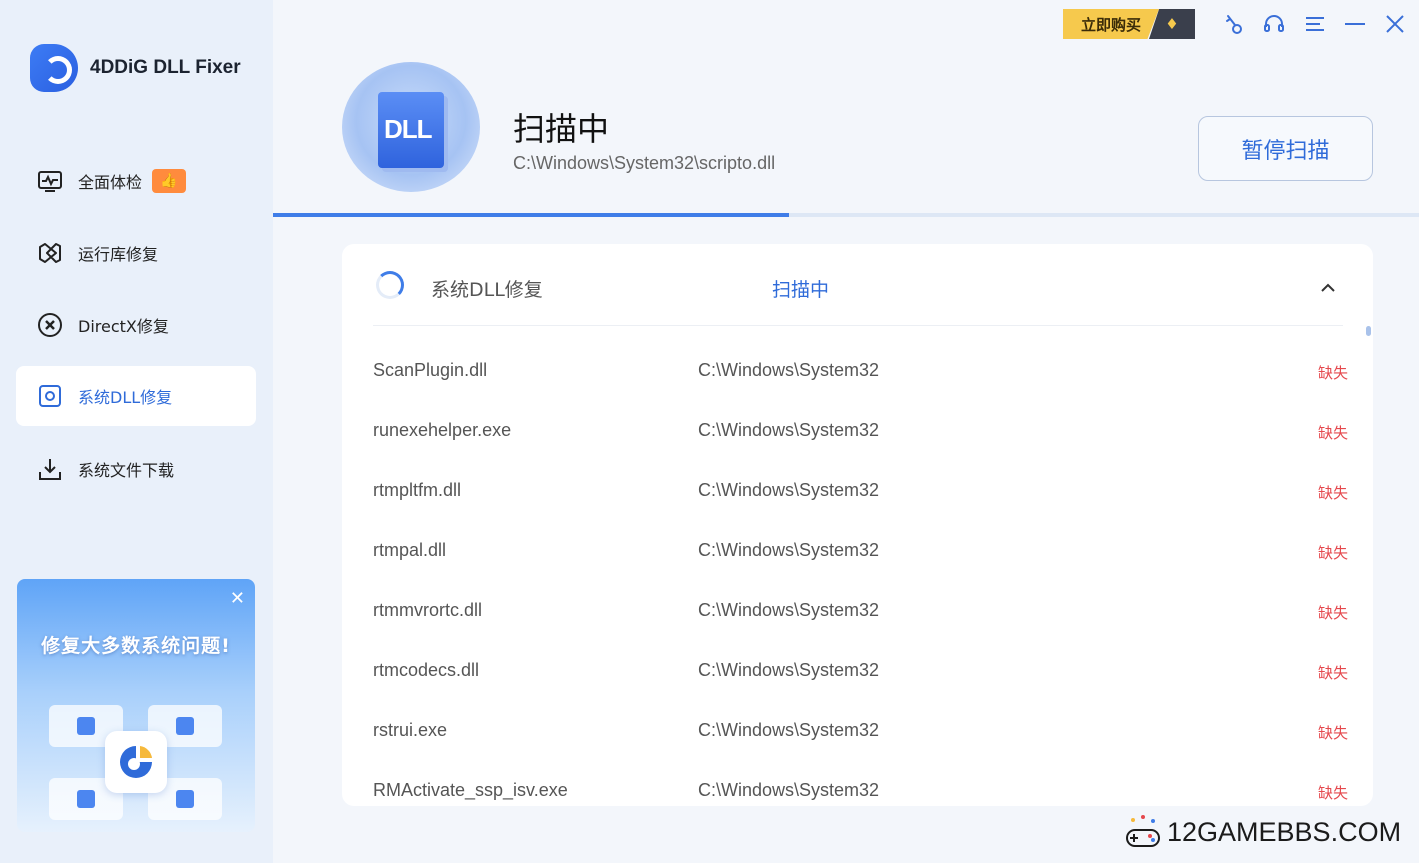 The width and height of the screenshot is (1419, 863). What do you see at coordinates (1284, 831) in the screenshot?
I see `watermark-text: 12GAMEBBS.COM` at bounding box center [1284, 831].